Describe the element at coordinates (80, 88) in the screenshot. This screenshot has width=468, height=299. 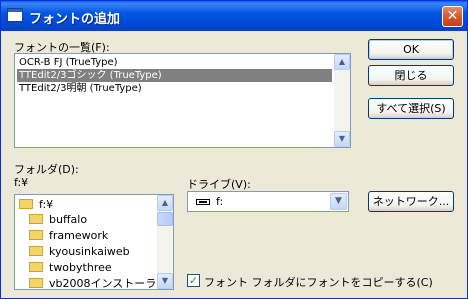
I see `font-item: TTEdit2/3明朝 (TrueType)` at that location.